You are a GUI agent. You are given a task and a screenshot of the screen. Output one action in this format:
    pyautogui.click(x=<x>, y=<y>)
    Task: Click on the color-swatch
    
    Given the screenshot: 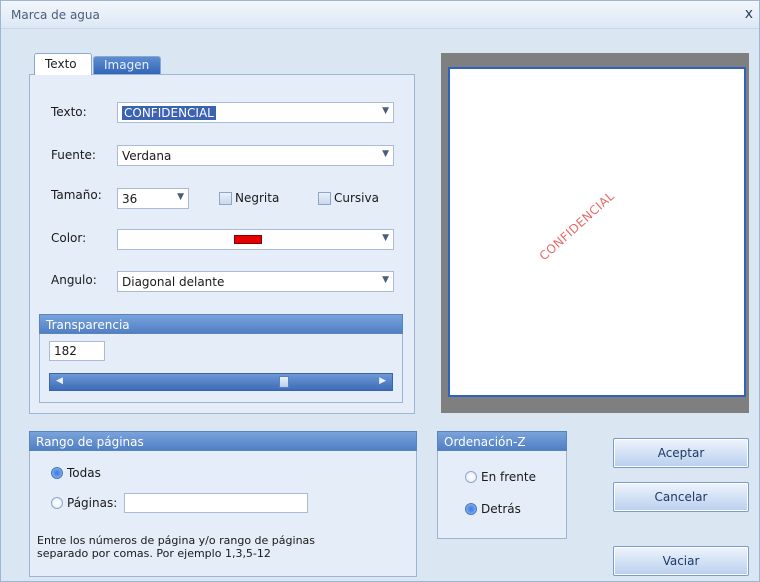 What is the action you would take?
    pyautogui.click(x=248, y=239)
    